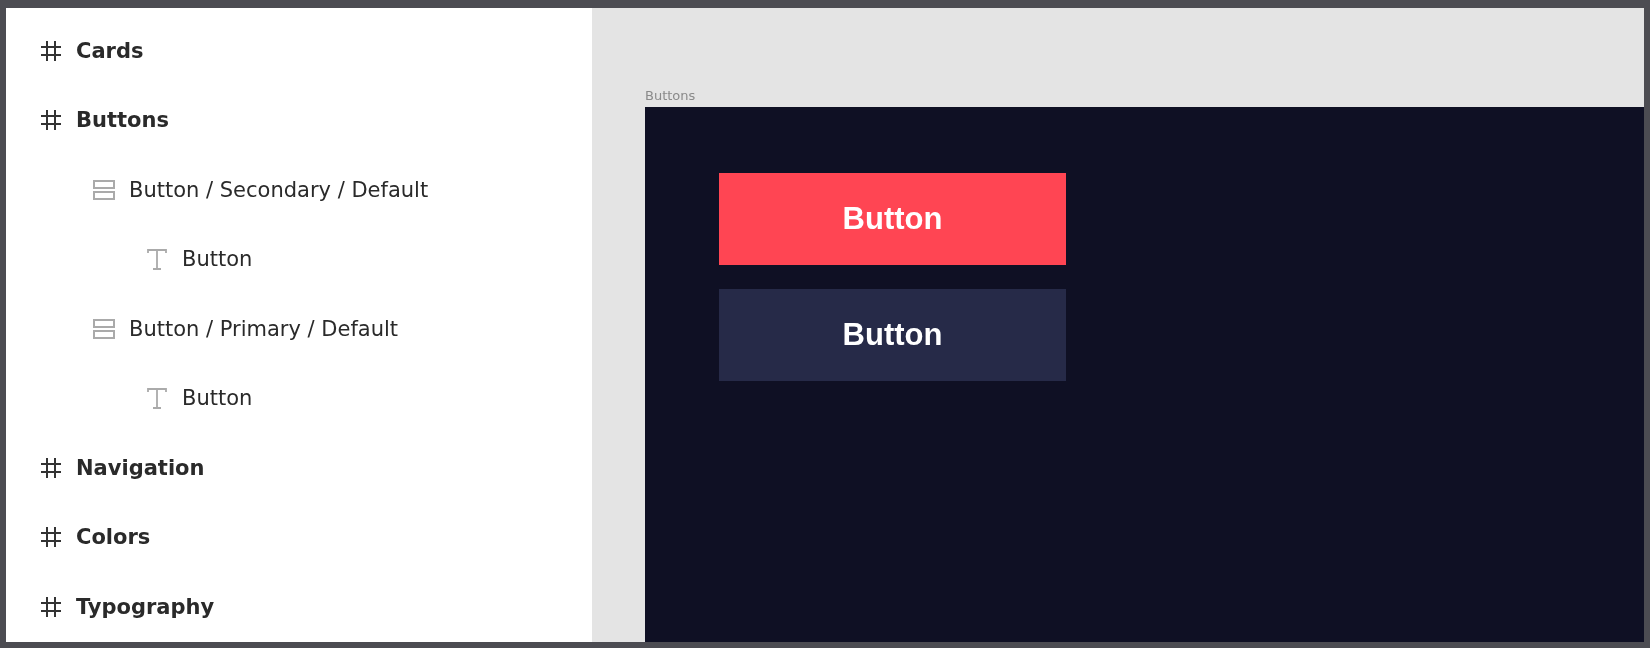 Image resolution: width=1650 pixels, height=648 pixels. What do you see at coordinates (671, 95) in the screenshot?
I see `frame-label: Buttons` at bounding box center [671, 95].